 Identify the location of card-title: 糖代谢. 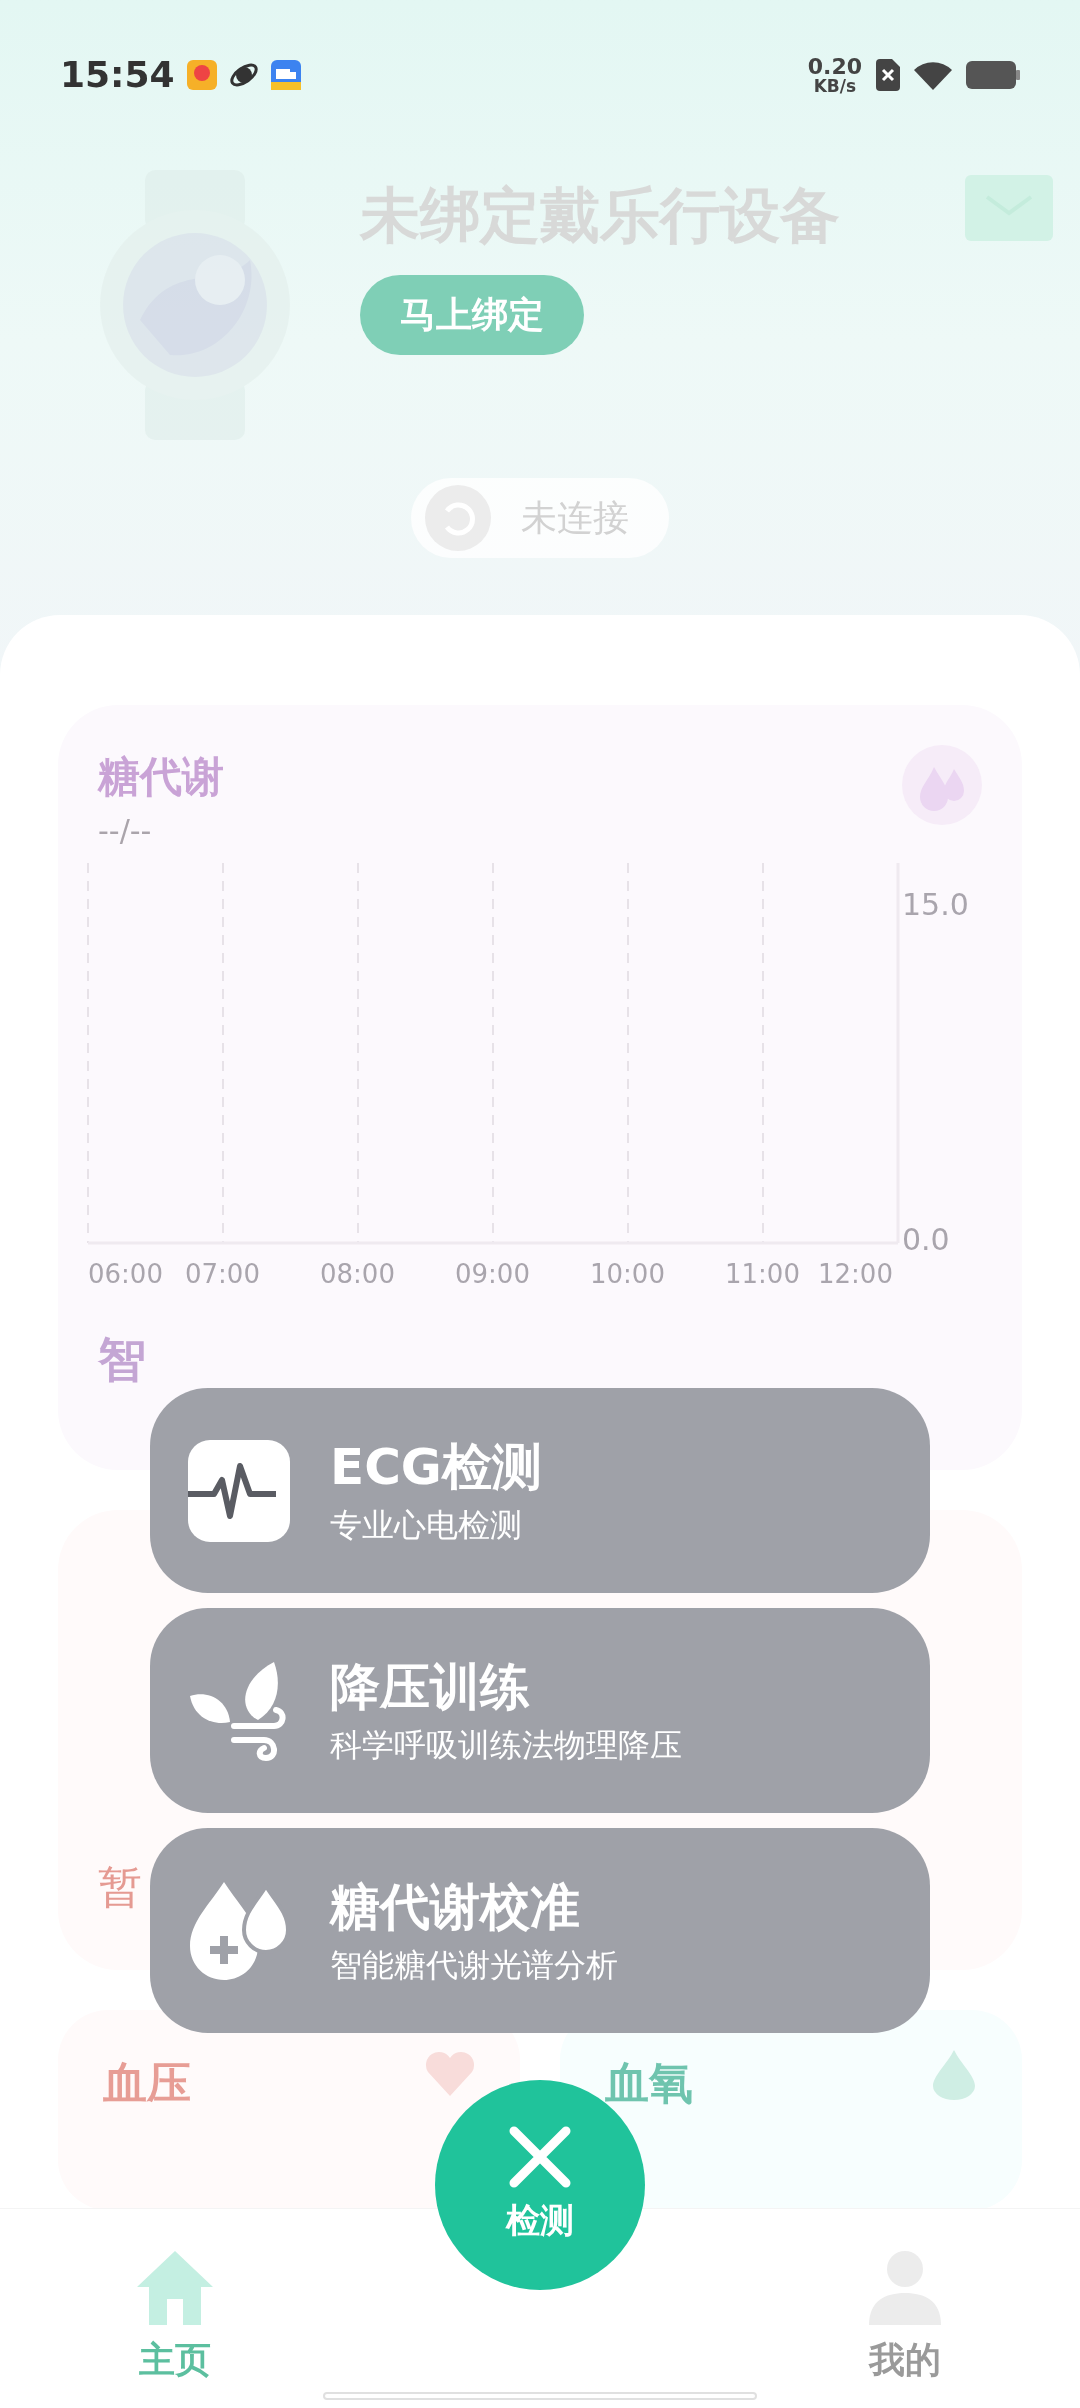
(161, 777).